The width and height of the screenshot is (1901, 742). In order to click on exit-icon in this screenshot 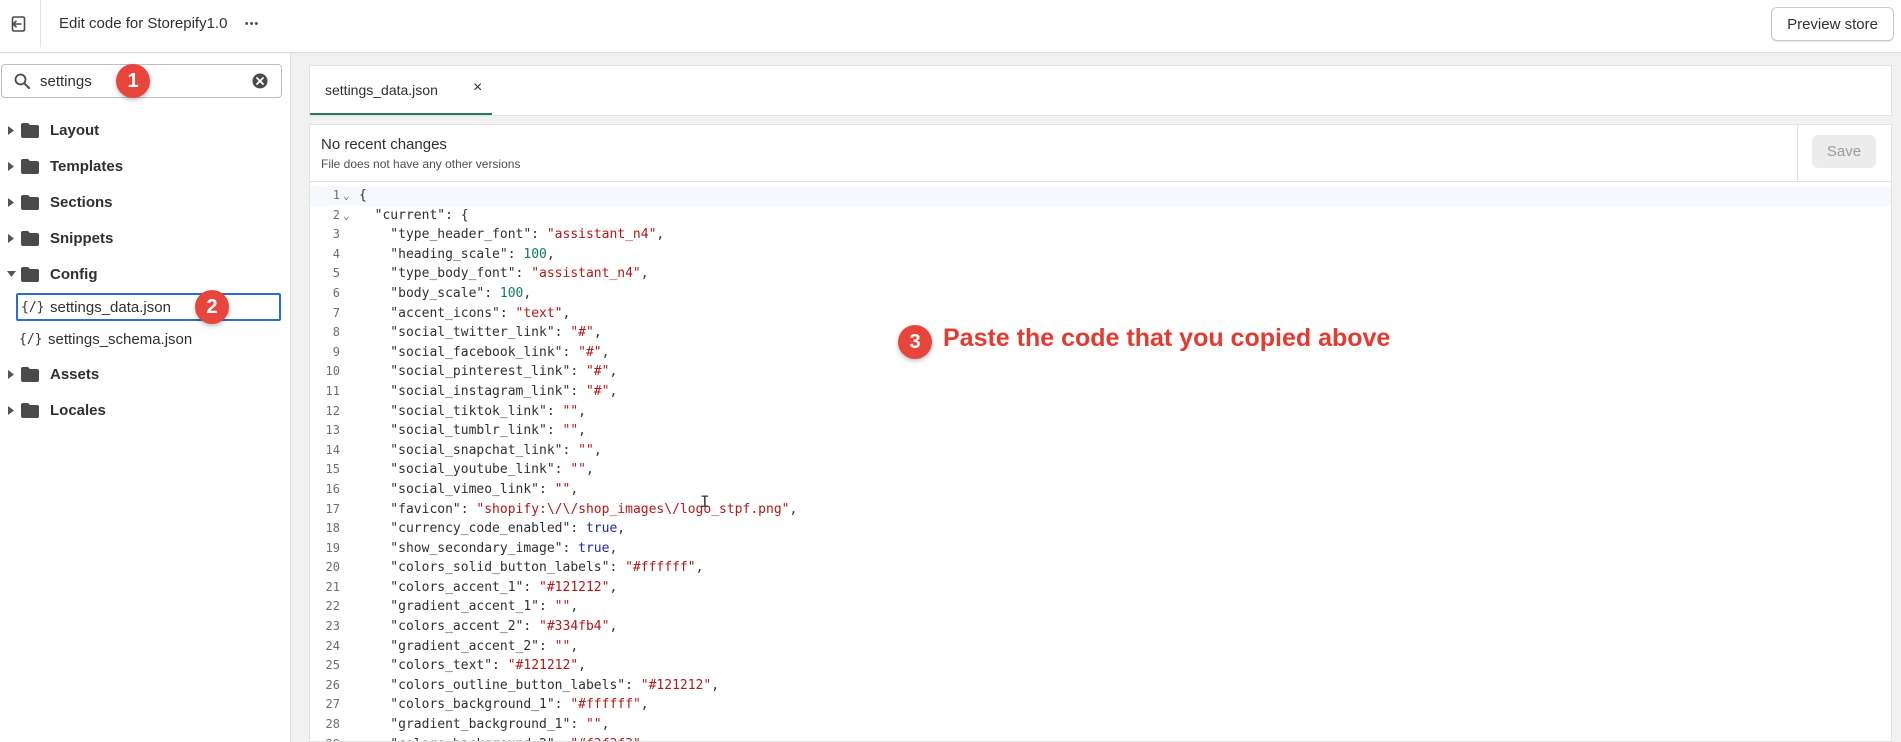, I will do `click(18, 23)`.